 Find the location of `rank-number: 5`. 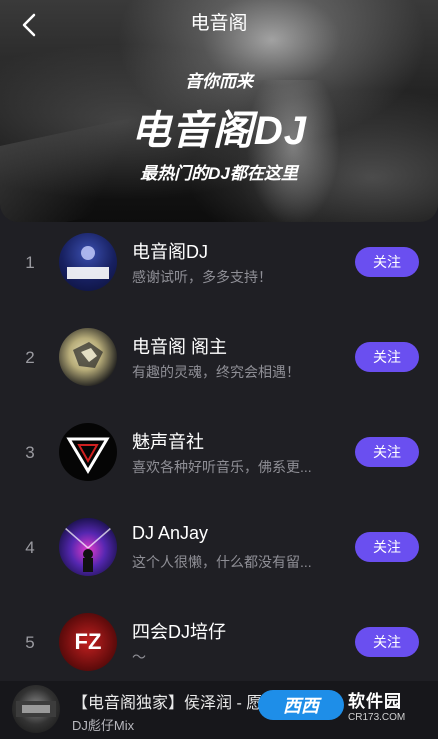

rank-number: 5 is located at coordinates (30, 642).